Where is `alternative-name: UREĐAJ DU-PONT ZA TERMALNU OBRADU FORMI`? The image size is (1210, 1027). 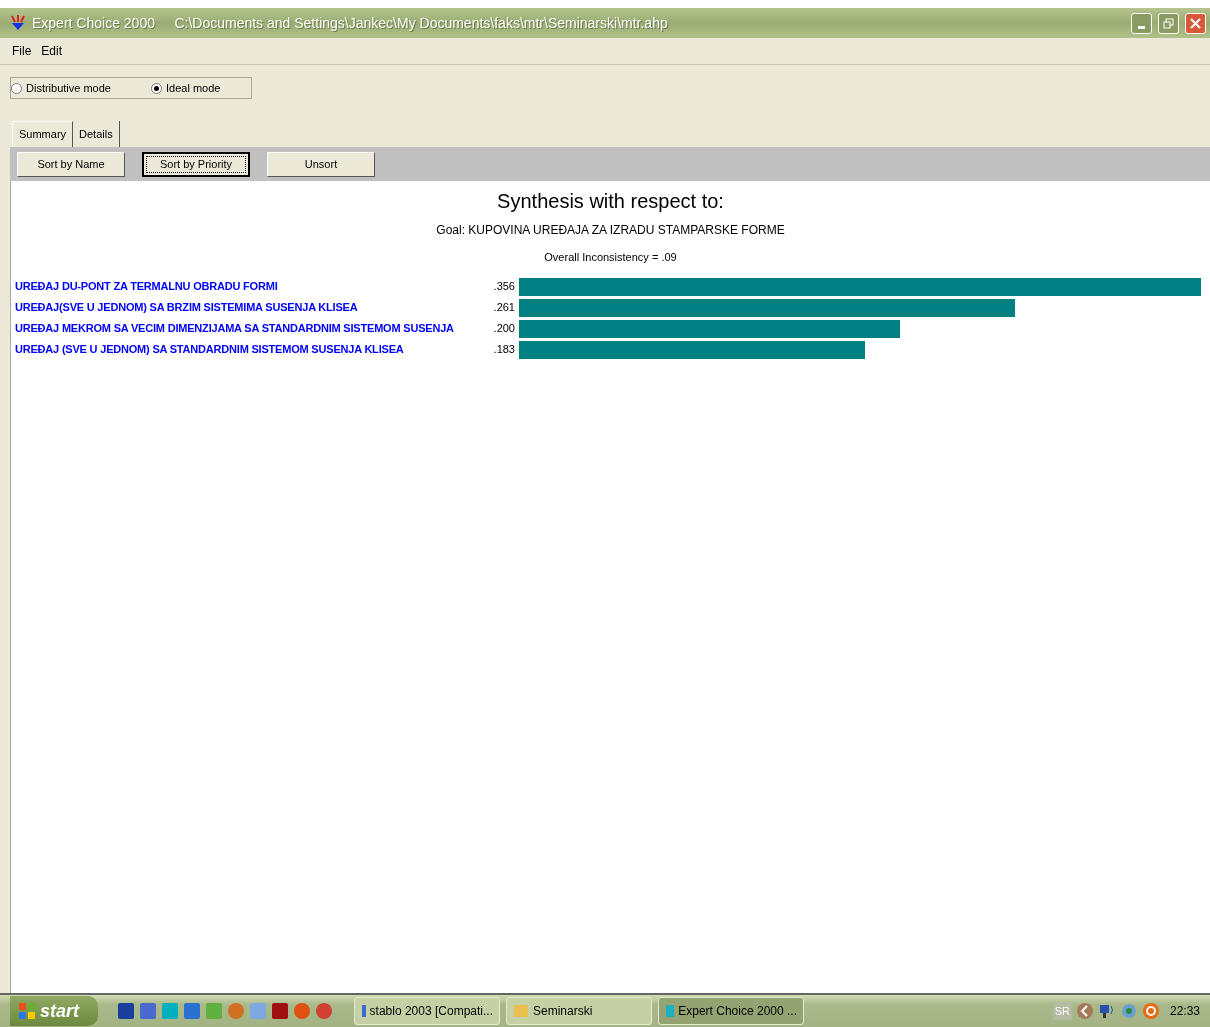 alternative-name: UREĐAJ DU-PONT ZA TERMALNU OBRADU FORMI is located at coordinates (147, 287).